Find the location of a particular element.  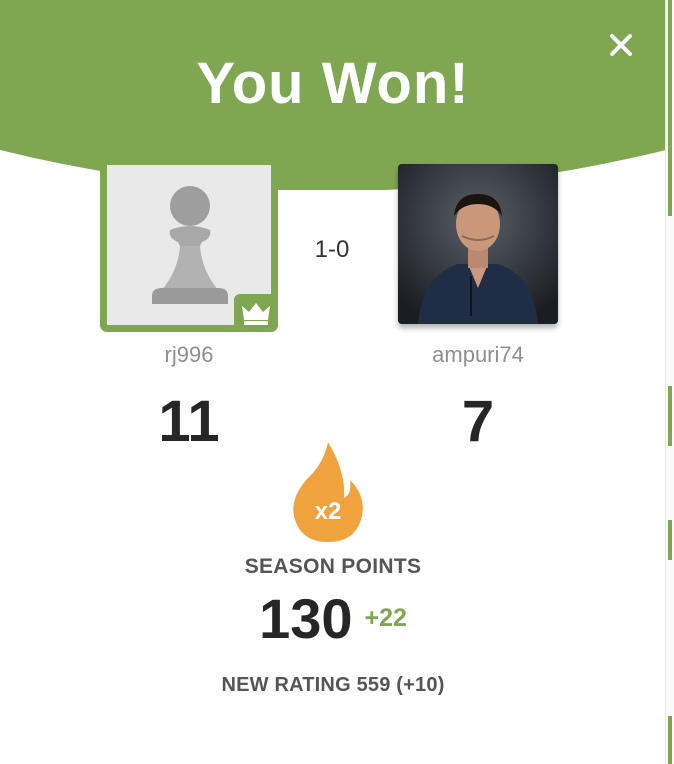

right-edge-scrollbar is located at coordinates (669, 382).